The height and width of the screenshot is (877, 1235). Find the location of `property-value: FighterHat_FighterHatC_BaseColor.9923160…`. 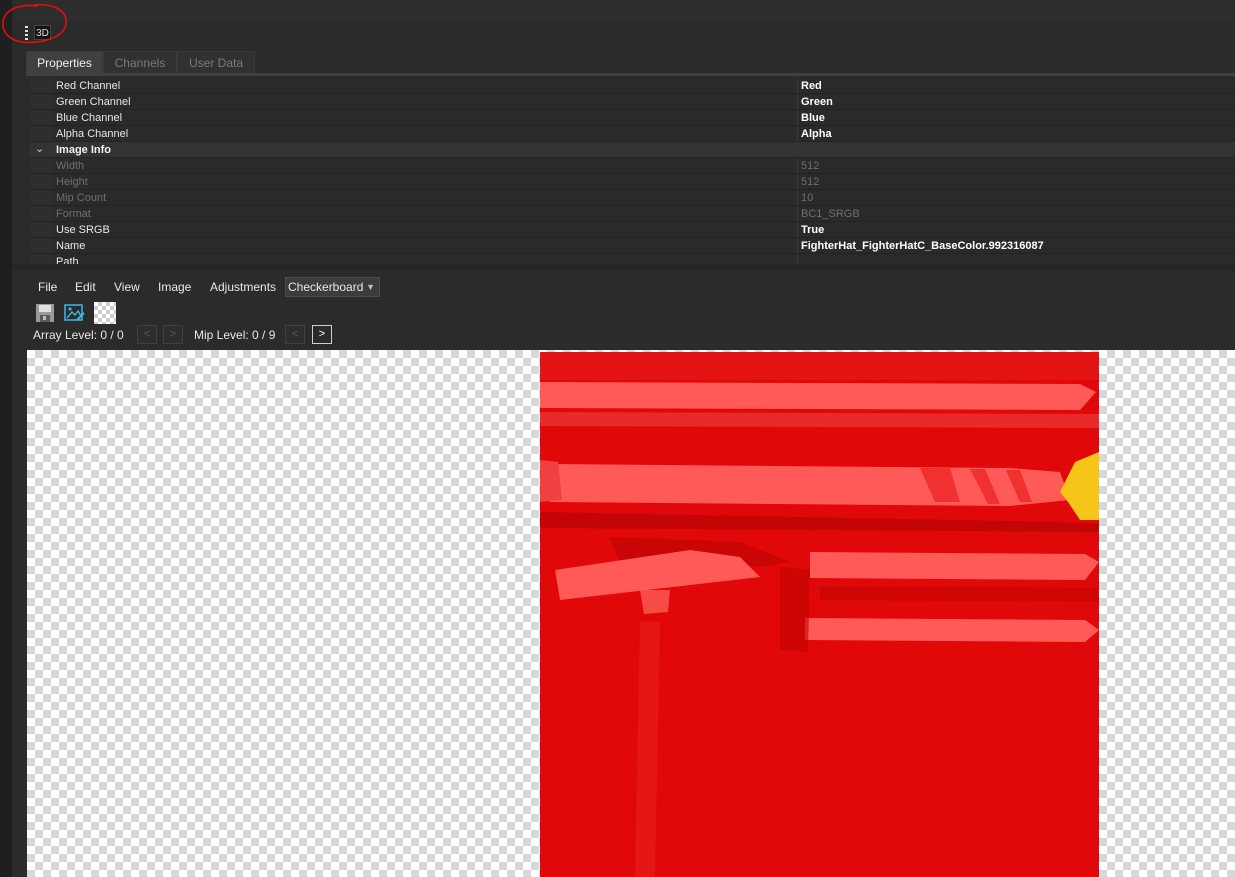

property-value: FighterHat_FighterHatC_BaseColor.9923160… is located at coordinates (922, 246).